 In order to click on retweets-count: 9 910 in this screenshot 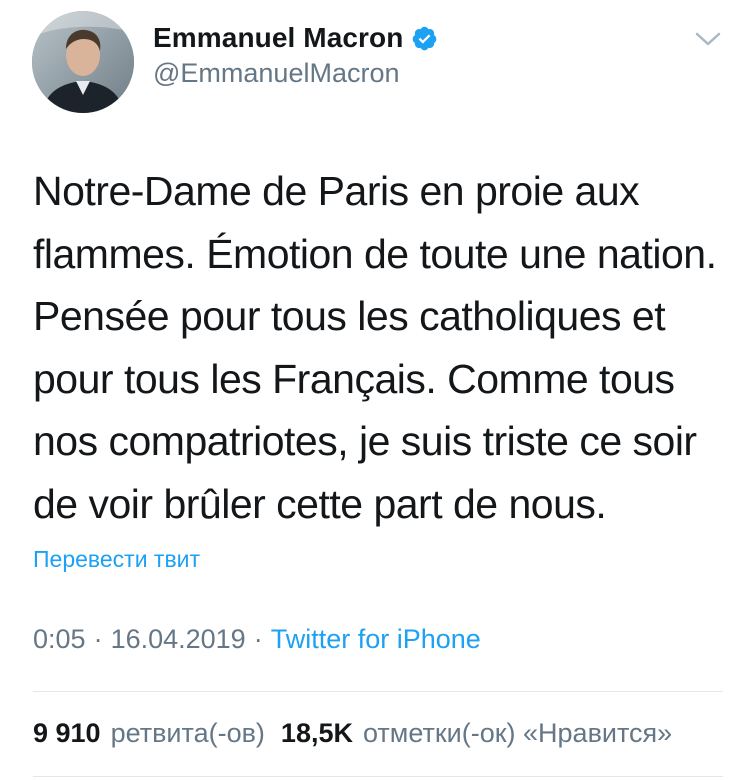, I will do `click(67, 733)`.